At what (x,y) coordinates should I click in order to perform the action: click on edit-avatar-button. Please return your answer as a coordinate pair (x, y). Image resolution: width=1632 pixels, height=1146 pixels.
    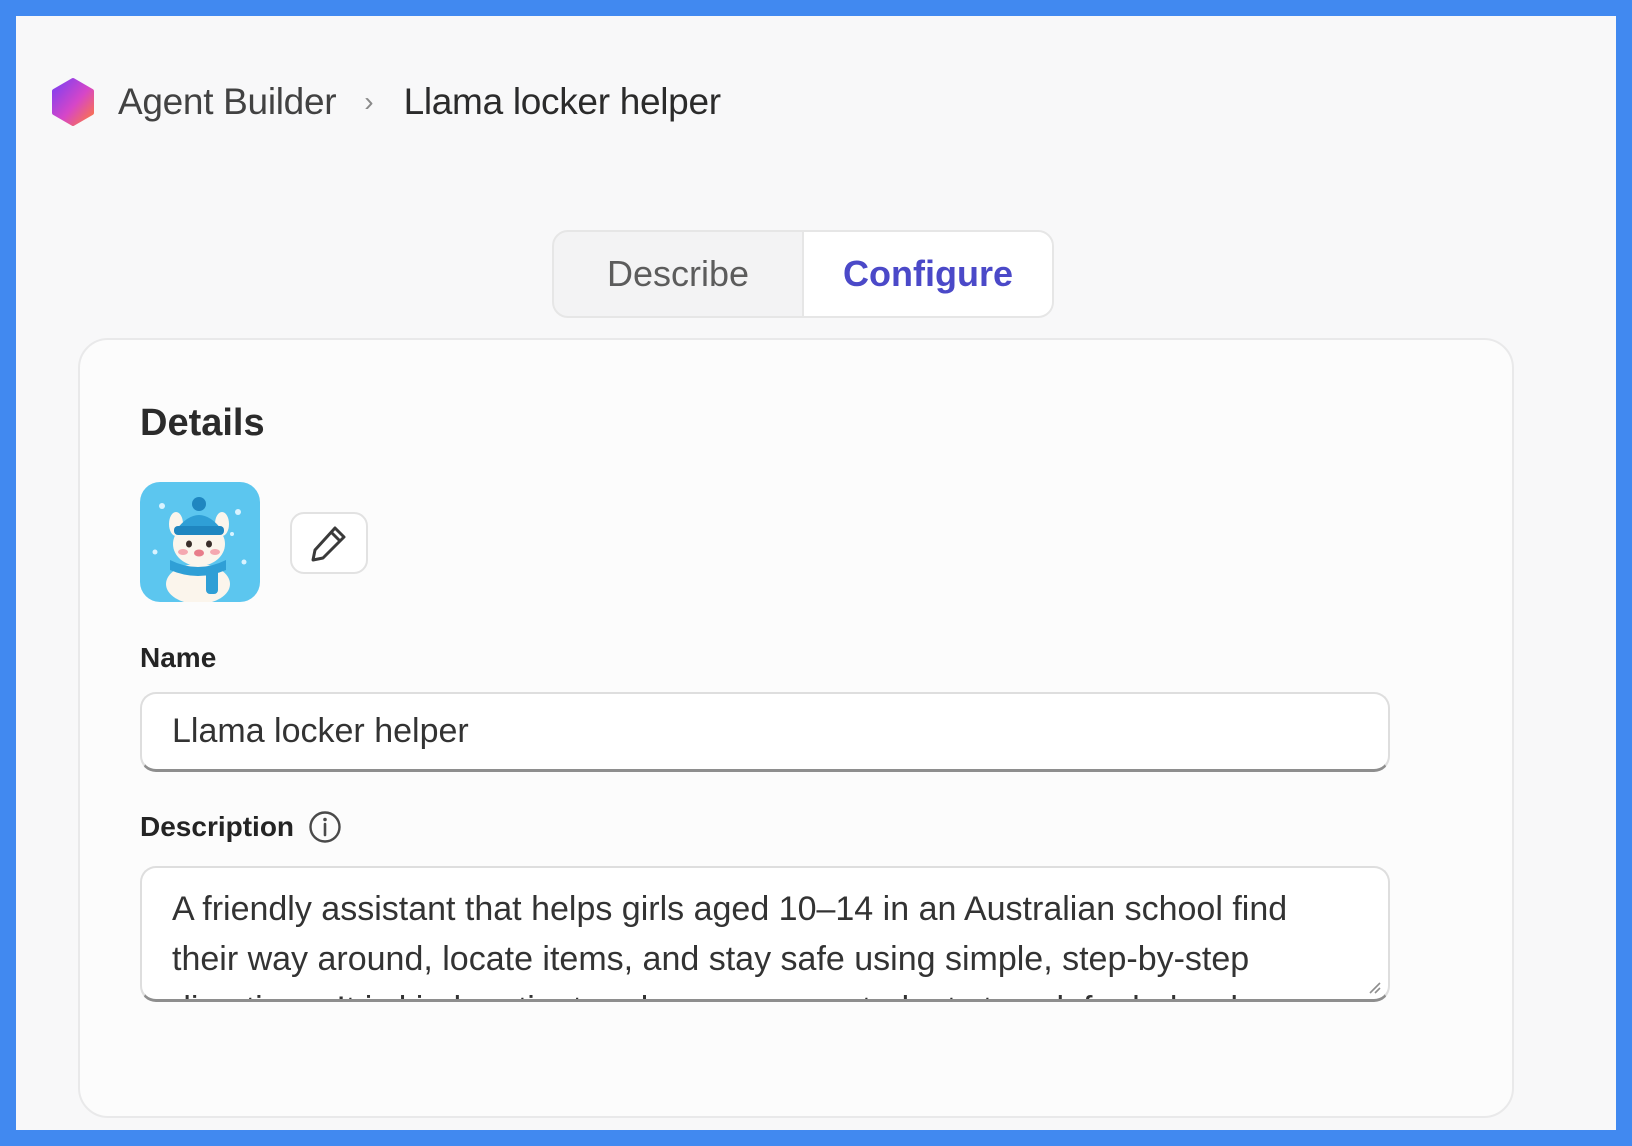
    Looking at the image, I should click on (329, 543).